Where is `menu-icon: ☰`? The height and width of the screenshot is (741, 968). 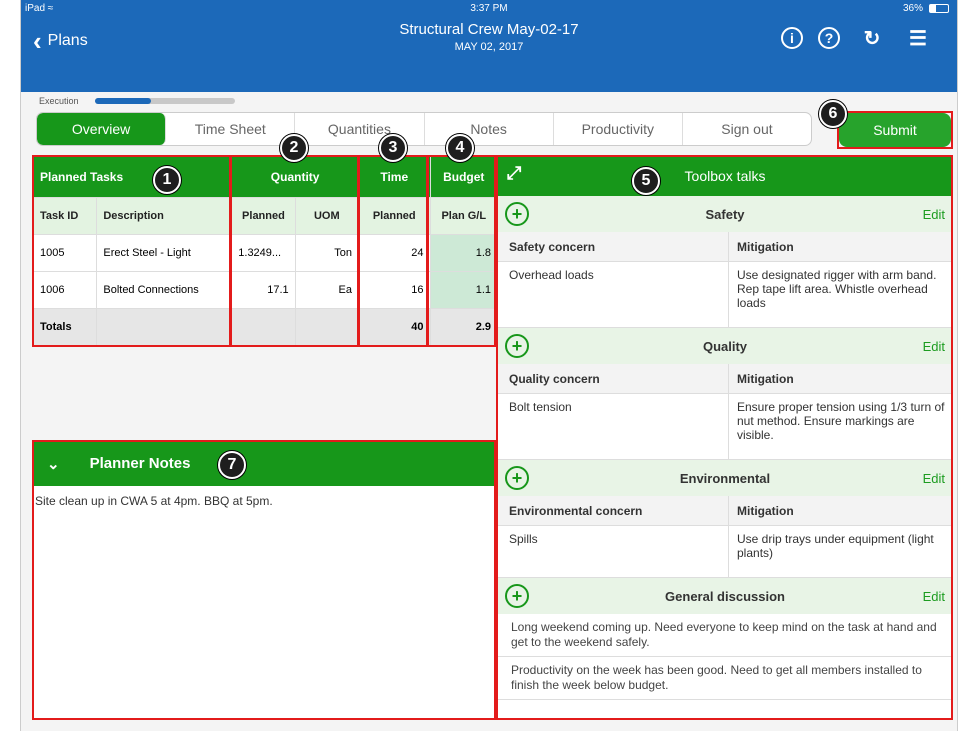
menu-icon: ☰ is located at coordinates (918, 38).